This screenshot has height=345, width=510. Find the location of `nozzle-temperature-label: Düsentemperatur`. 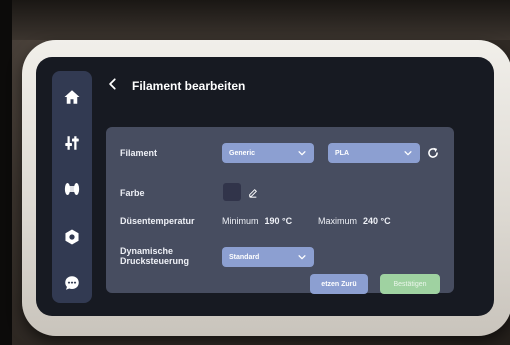

nozzle-temperature-label: Düsentemperatur is located at coordinates (157, 221).